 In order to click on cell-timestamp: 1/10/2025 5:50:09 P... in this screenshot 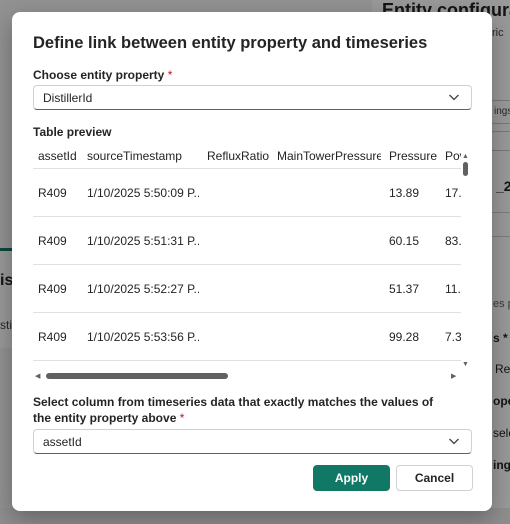, I will do `click(143, 192)`.